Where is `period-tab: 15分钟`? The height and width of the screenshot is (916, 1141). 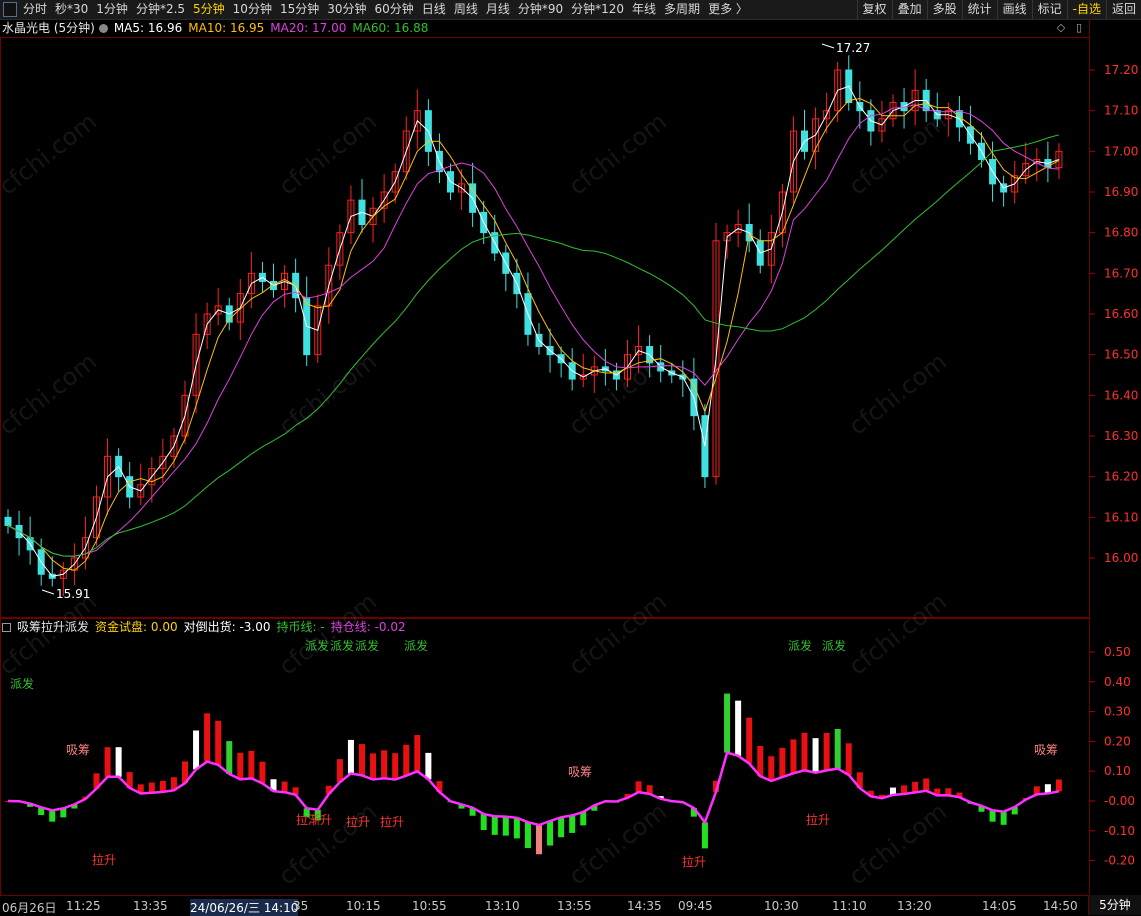 period-tab: 15分钟 is located at coordinates (299, 9).